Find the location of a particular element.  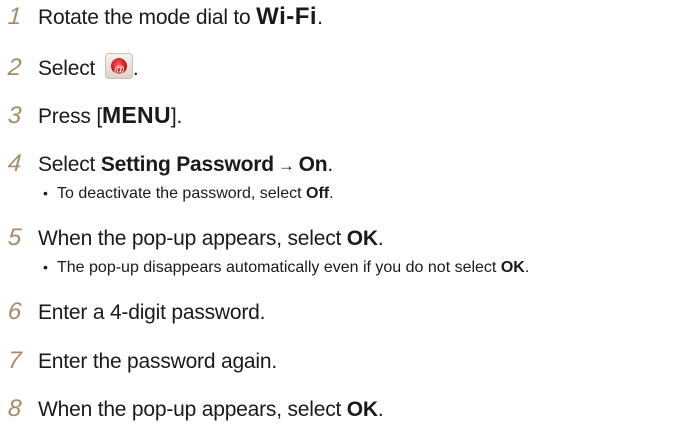

step-text: Rotate the mode dial to Wi-Fi. is located at coordinates (180, 17).